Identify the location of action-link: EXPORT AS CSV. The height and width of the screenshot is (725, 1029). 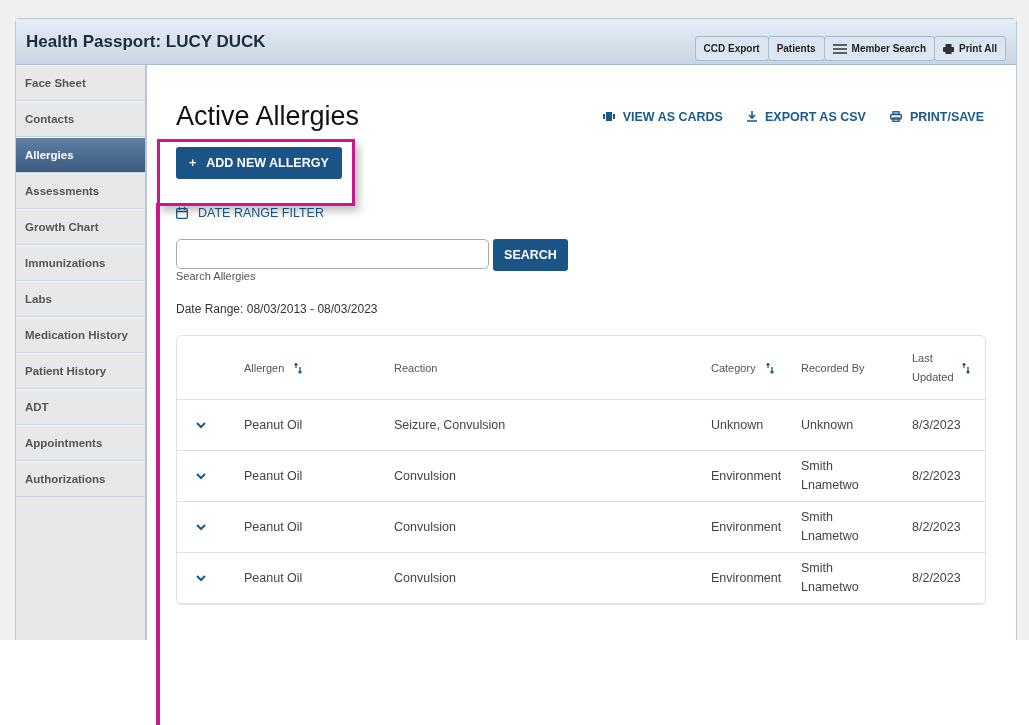
(815, 116).